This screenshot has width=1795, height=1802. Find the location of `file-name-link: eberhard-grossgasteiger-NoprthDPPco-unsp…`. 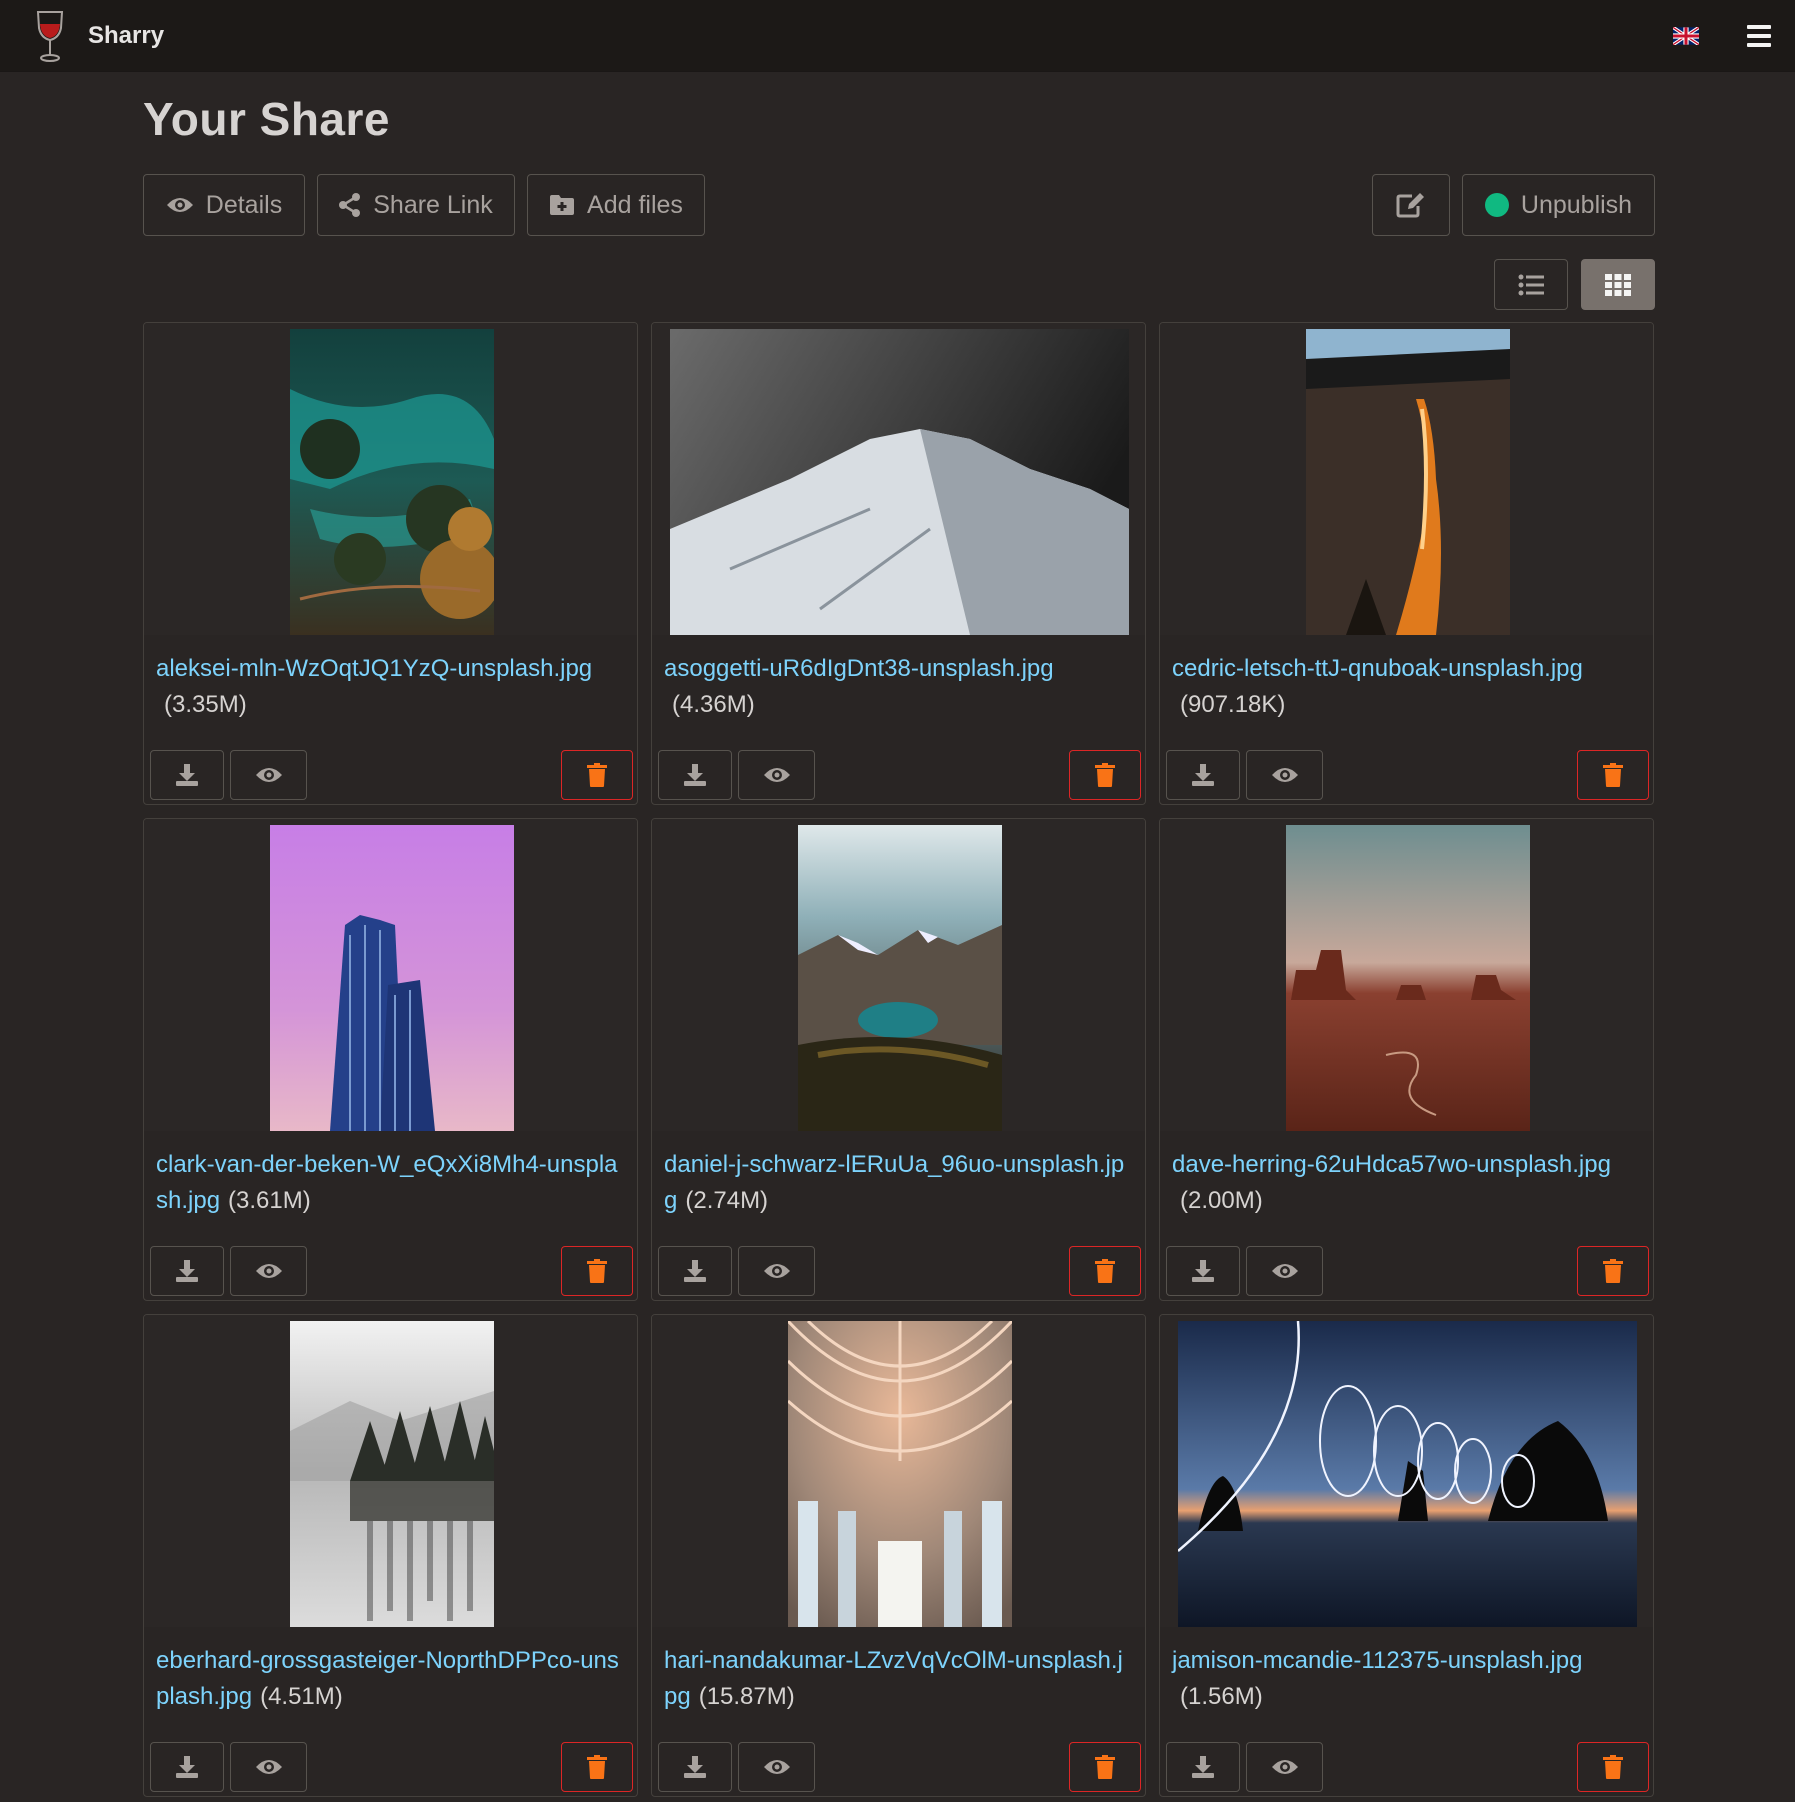

file-name-link: eberhard-grossgasteiger-NoprthDPPco-unsp… is located at coordinates (387, 1678).